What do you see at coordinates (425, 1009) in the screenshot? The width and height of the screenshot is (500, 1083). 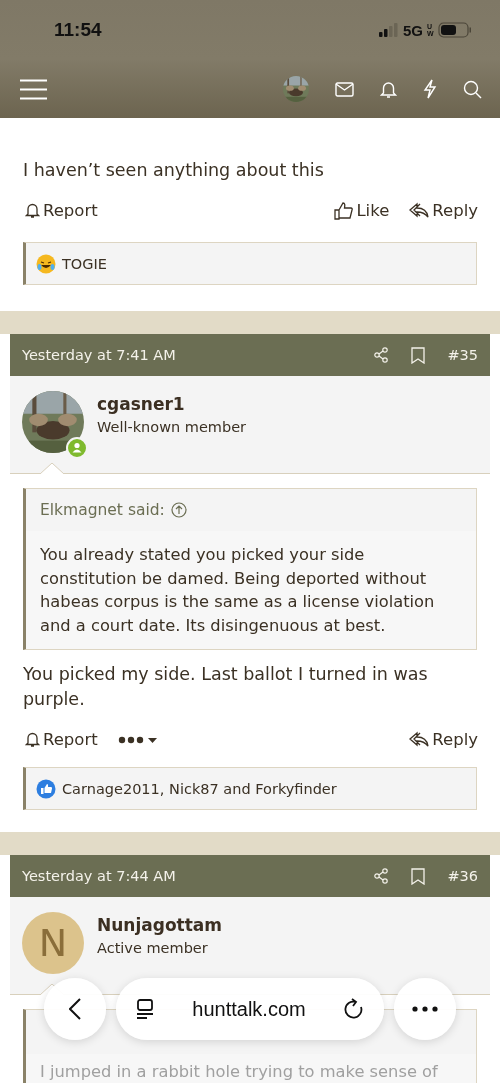 I see `more-icon` at bounding box center [425, 1009].